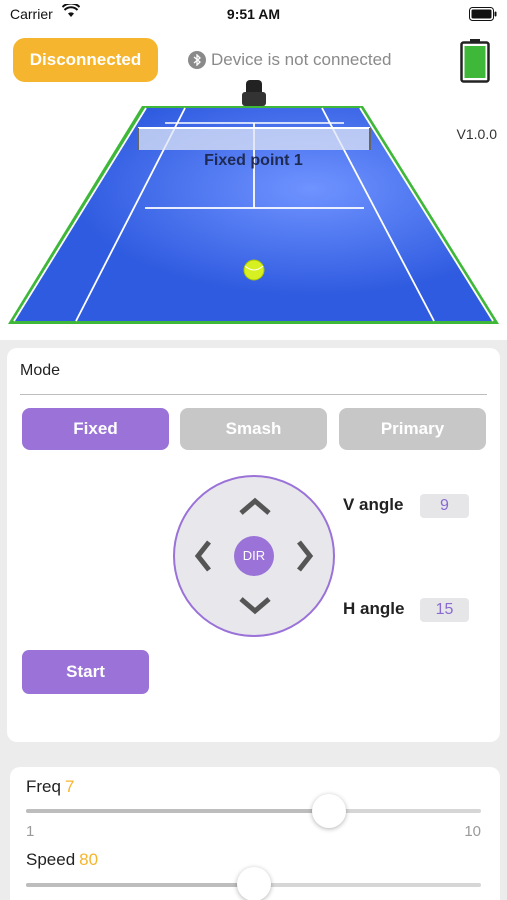  I want to click on dir-button: DIR, so click(254, 556).